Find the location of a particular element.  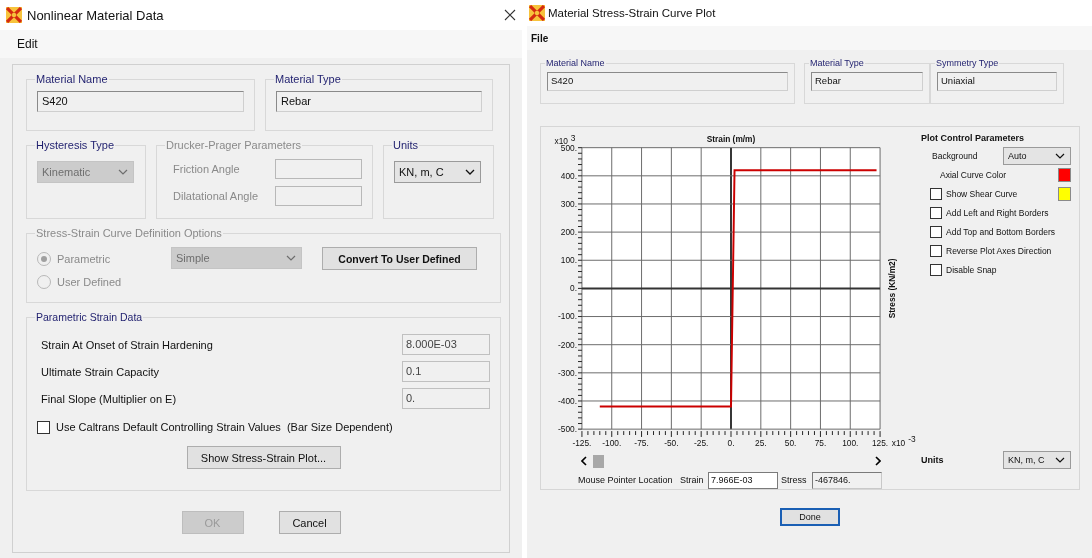

chevron-left-icon is located at coordinates (584, 461).